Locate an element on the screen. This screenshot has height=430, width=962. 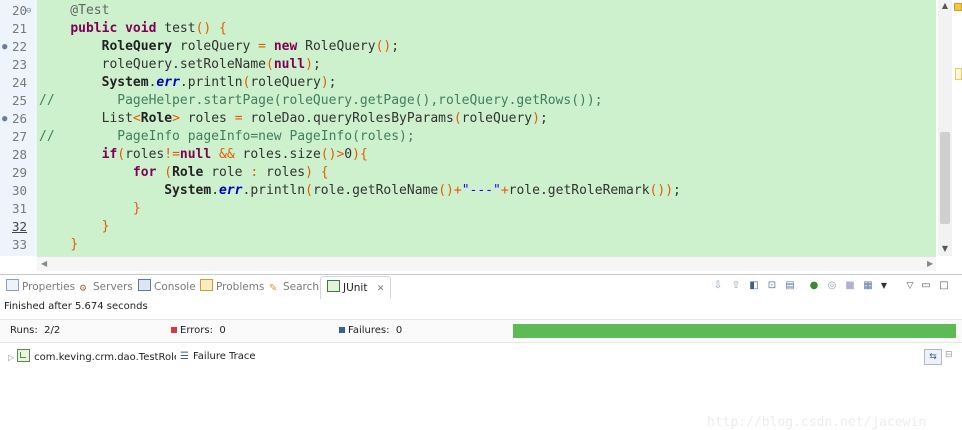
line-number: 25 is located at coordinates (18, 101).